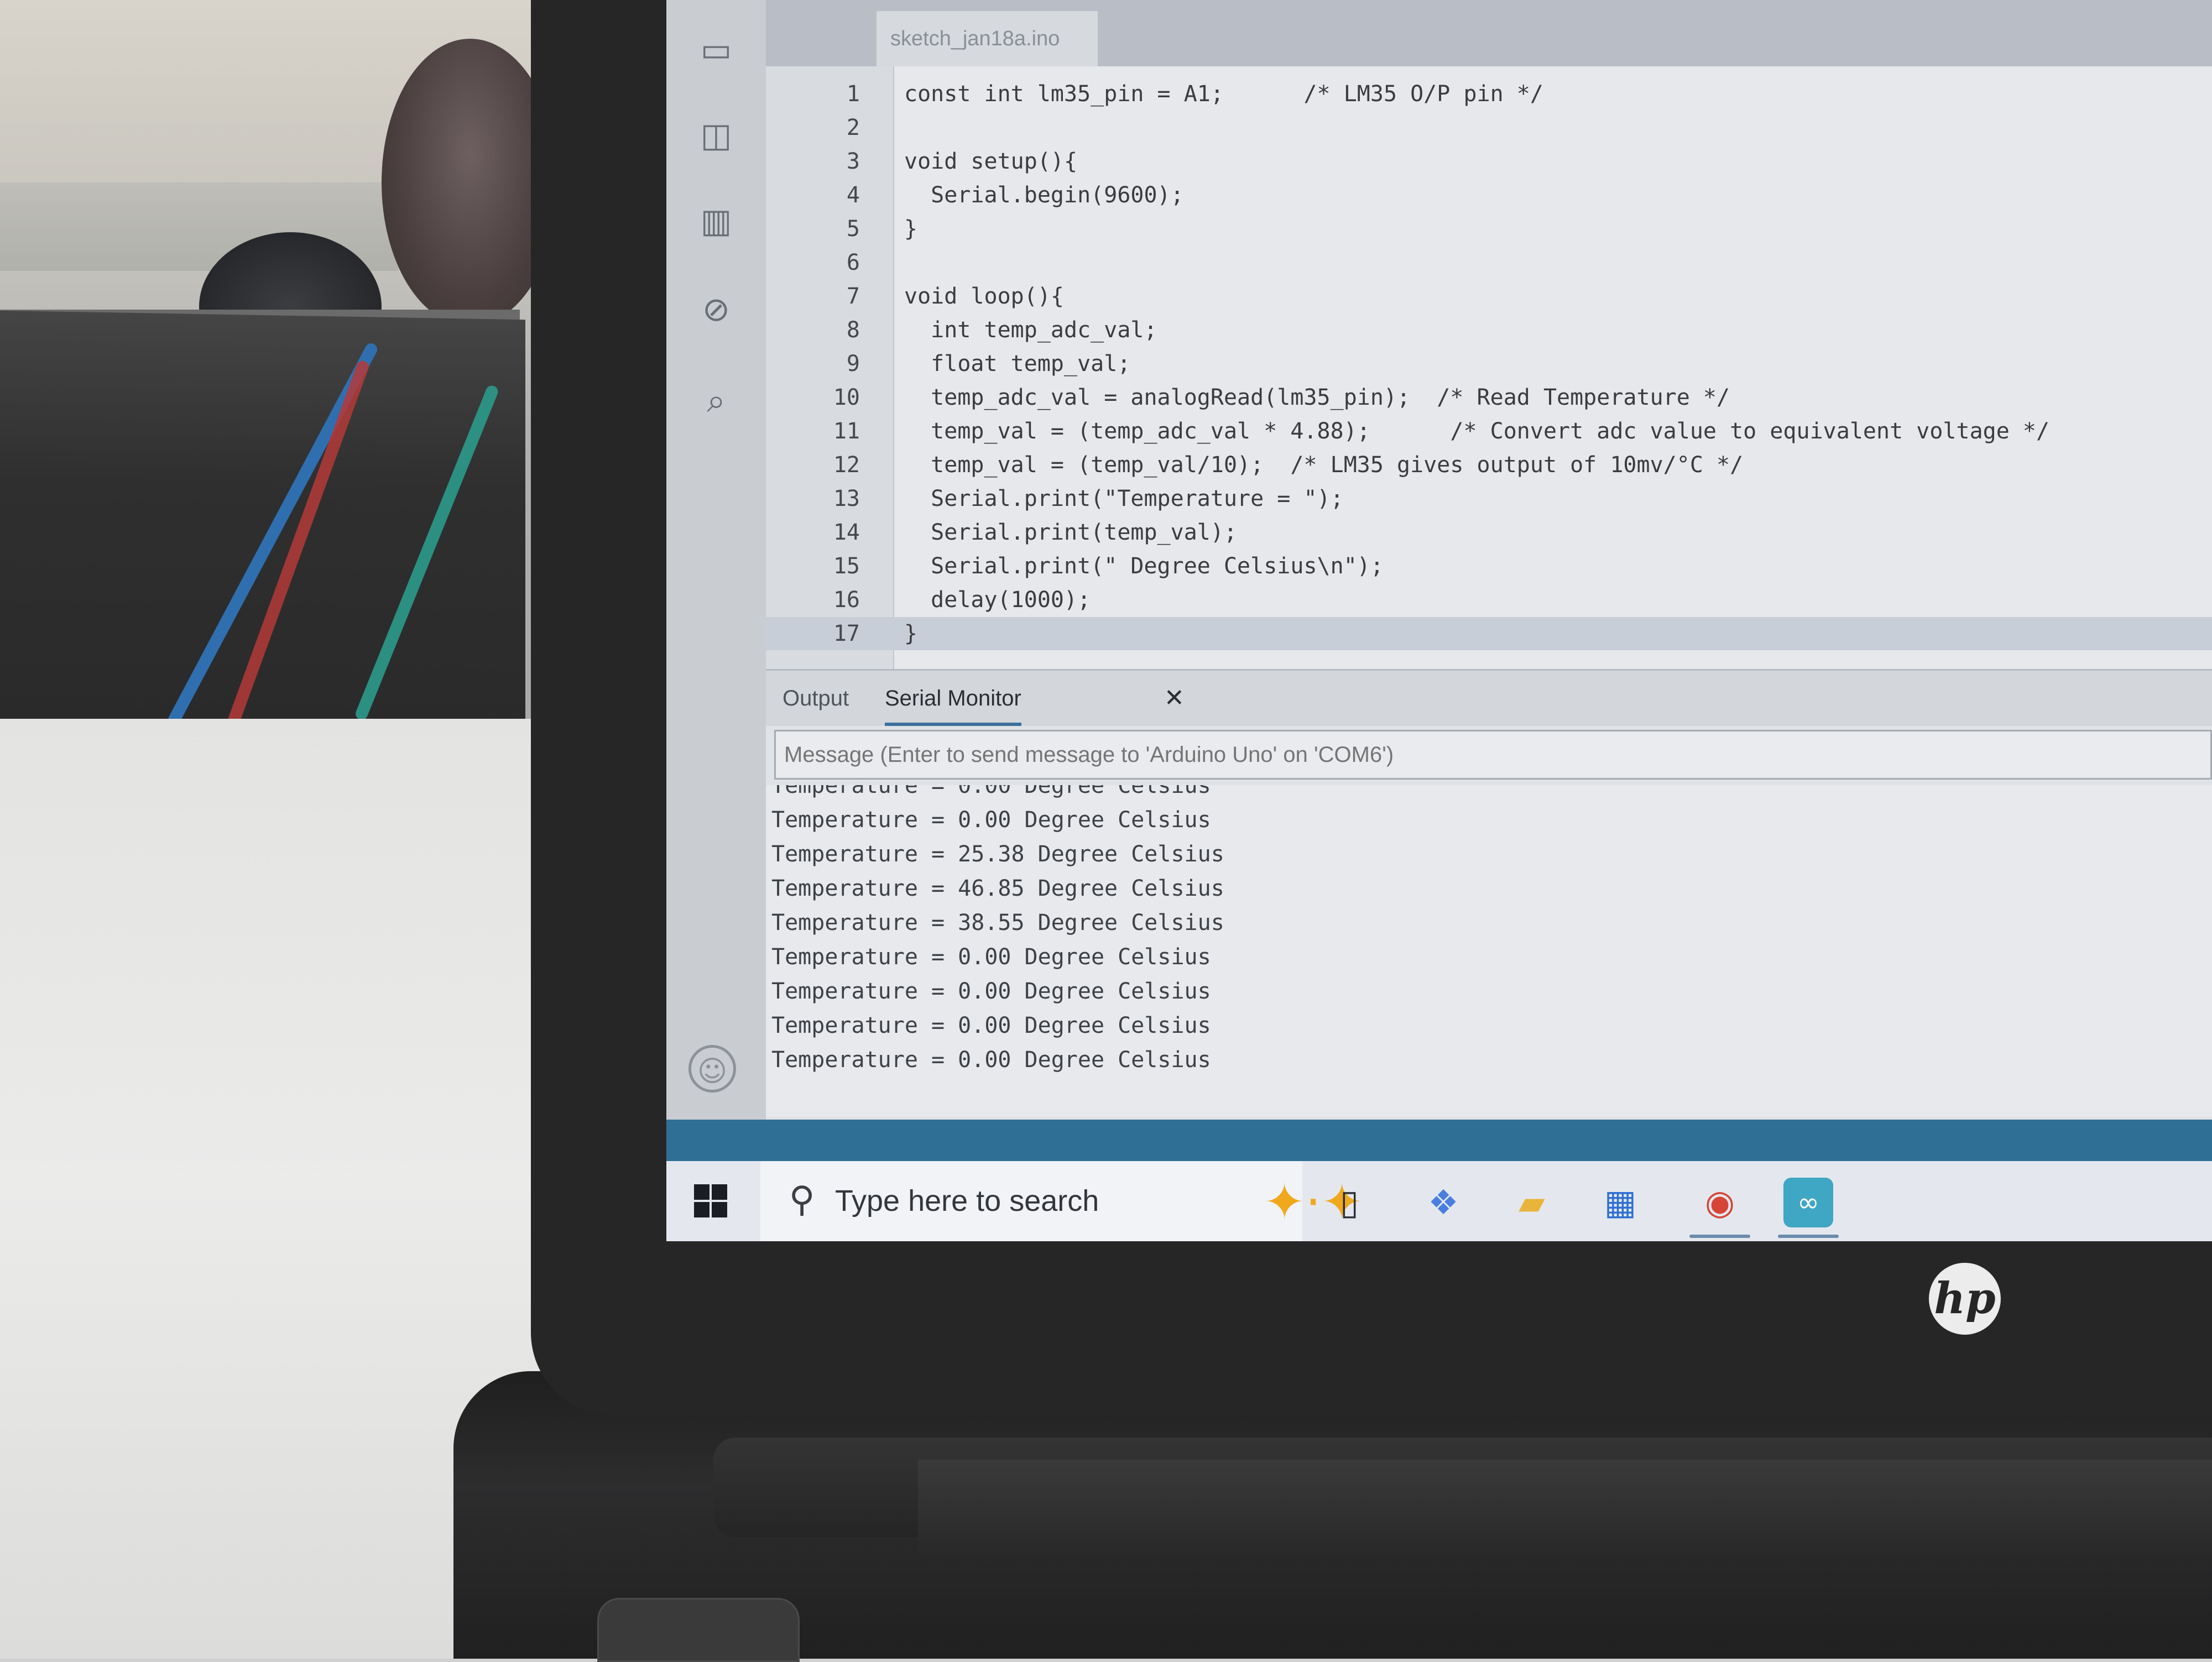 This screenshot has width=2212, height=1662. Describe the element at coordinates (1620, 1202) in the screenshot. I see `microsoft-store-icon: ▦` at that location.